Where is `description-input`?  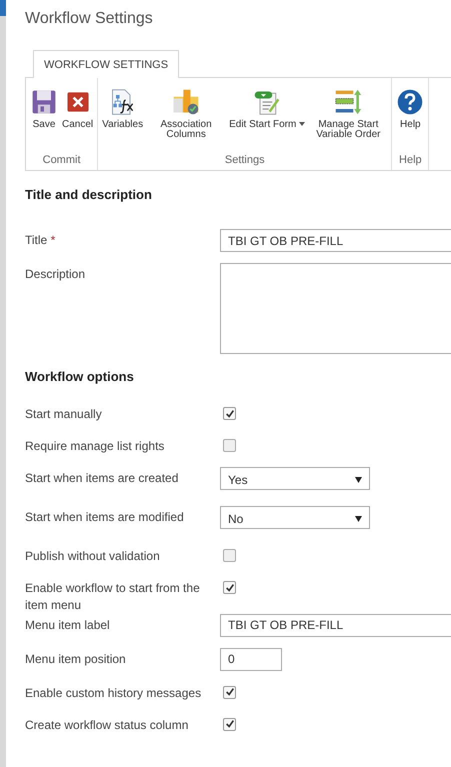 description-input is located at coordinates (335, 308).